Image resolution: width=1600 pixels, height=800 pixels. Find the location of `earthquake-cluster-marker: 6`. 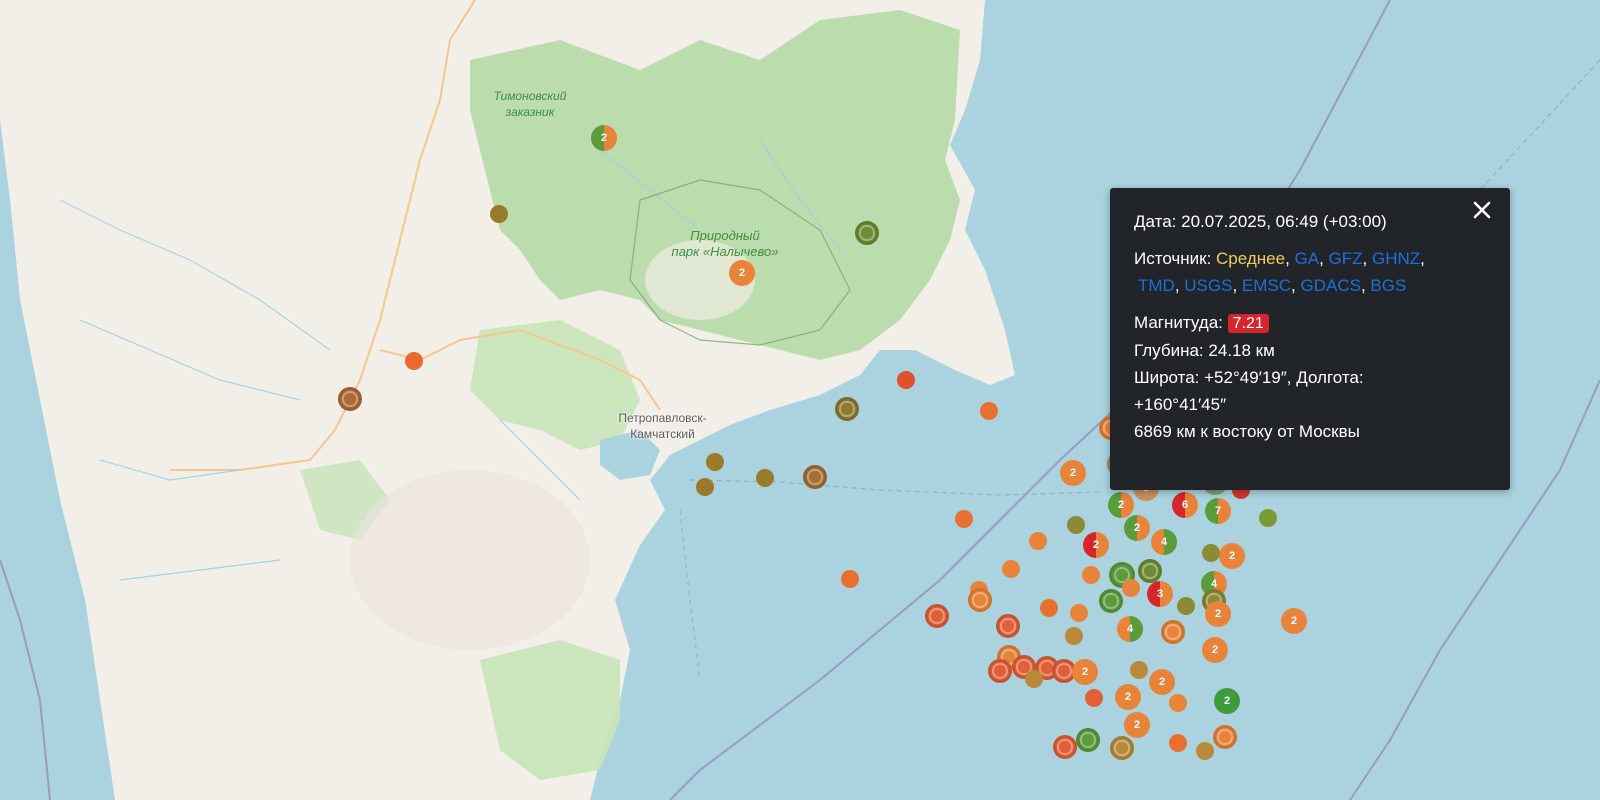

earthquake-cluster-marker: 6 is located at coordinates (1185, 505).